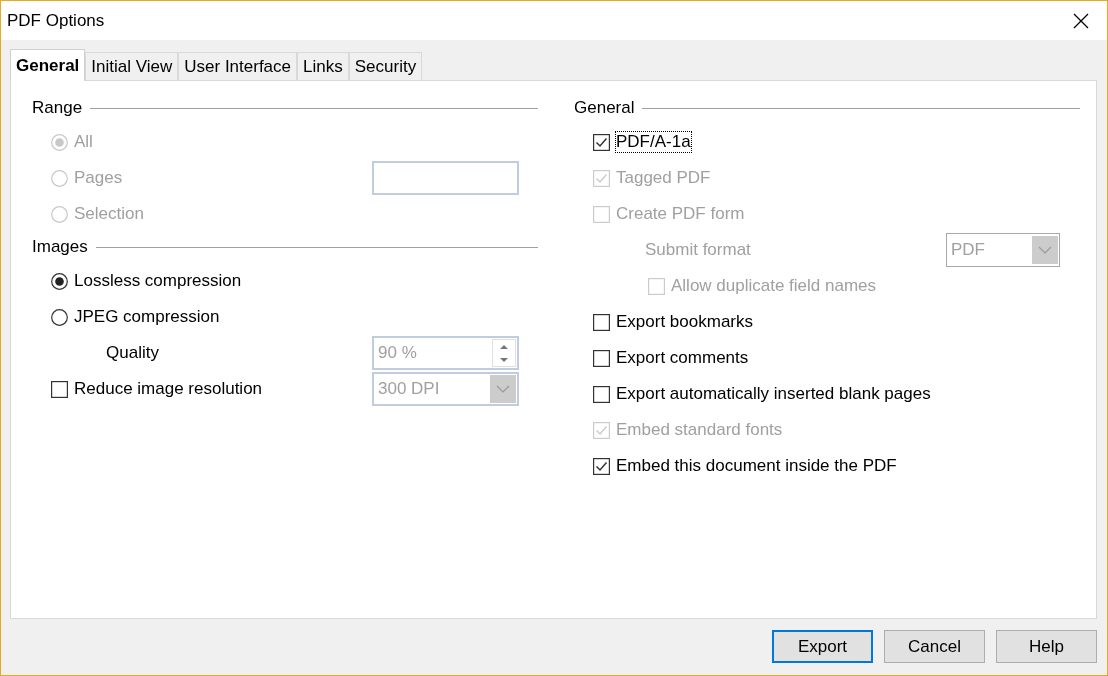  What do you see at coordinates (48, 65) in the screenshot?
I see `tab: General` at bounding box center [48, 65].